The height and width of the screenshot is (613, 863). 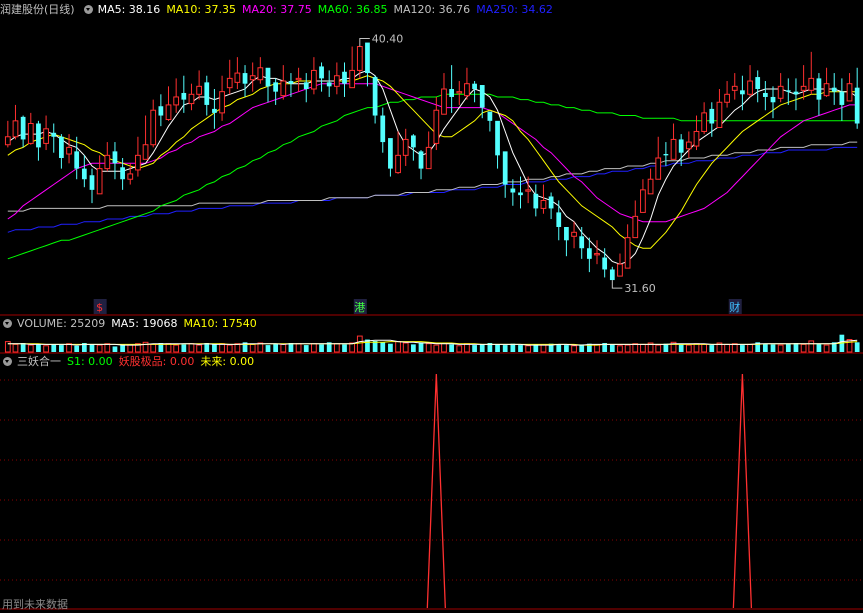 What do you see at coordinates (61, 323) in the screenshot?
I see `volume-label: VOLUME: 25209` at bounding box center [61, 323].